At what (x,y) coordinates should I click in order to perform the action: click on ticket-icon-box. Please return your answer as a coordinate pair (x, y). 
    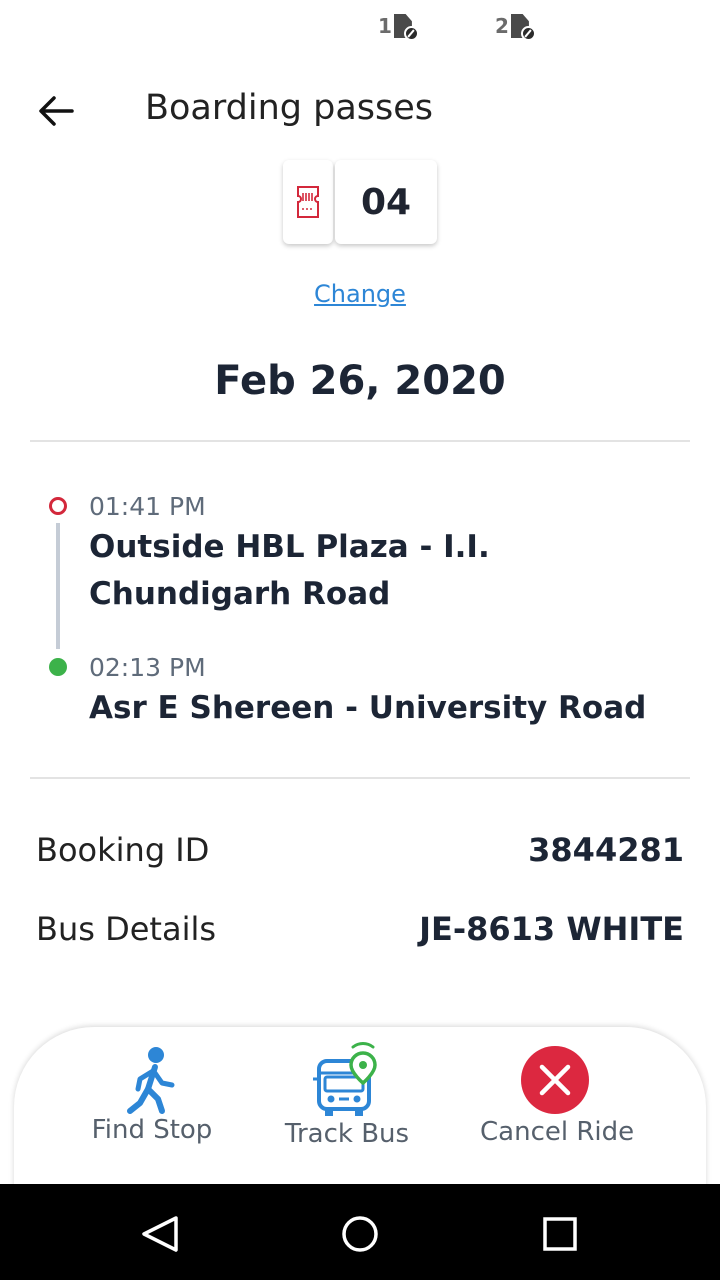
    Looking at the image, I should click on (308, 202).